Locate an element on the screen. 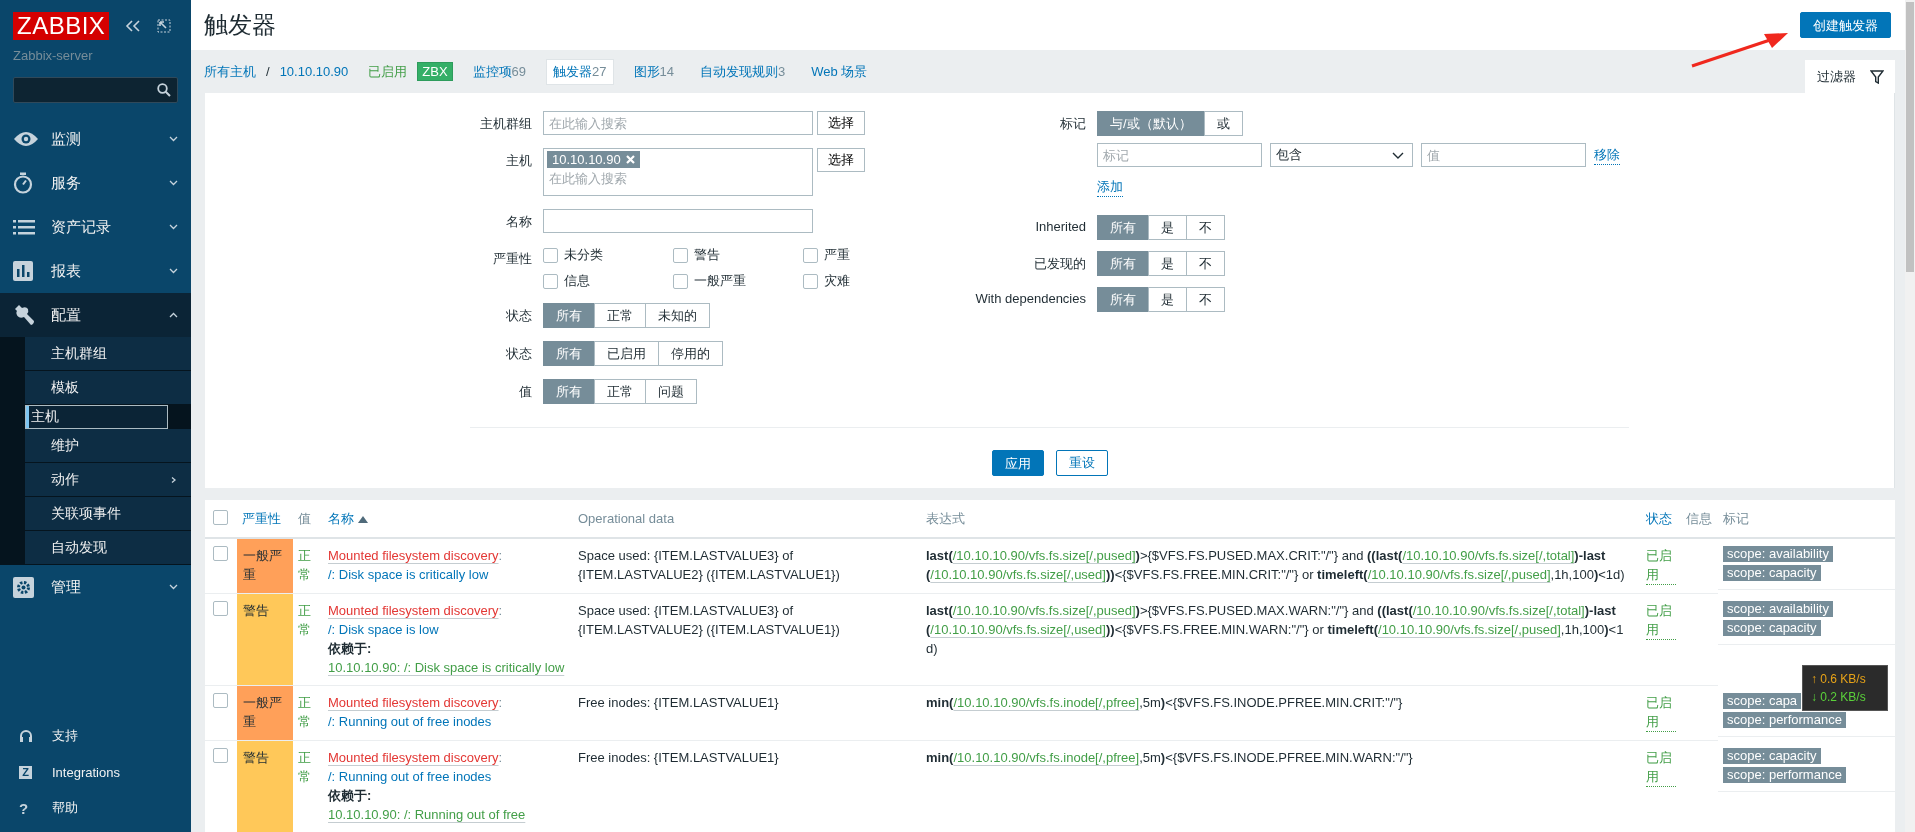  submenu-item: 维护 is located at coordinates (108, 446).